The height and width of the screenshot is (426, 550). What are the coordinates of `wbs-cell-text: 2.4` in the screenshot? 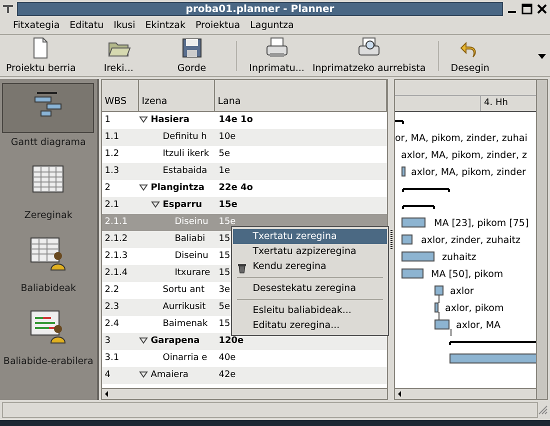 It's located at (112, 324).